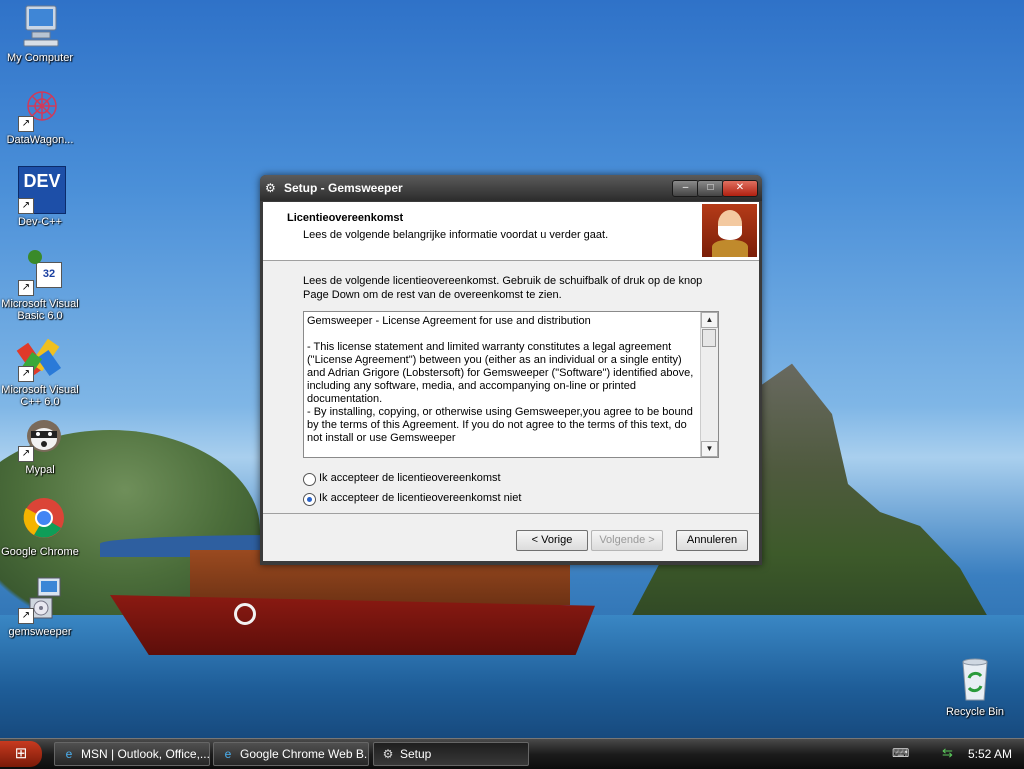  I want to click on keyboard-icon: ⌨, so click(900, 753).